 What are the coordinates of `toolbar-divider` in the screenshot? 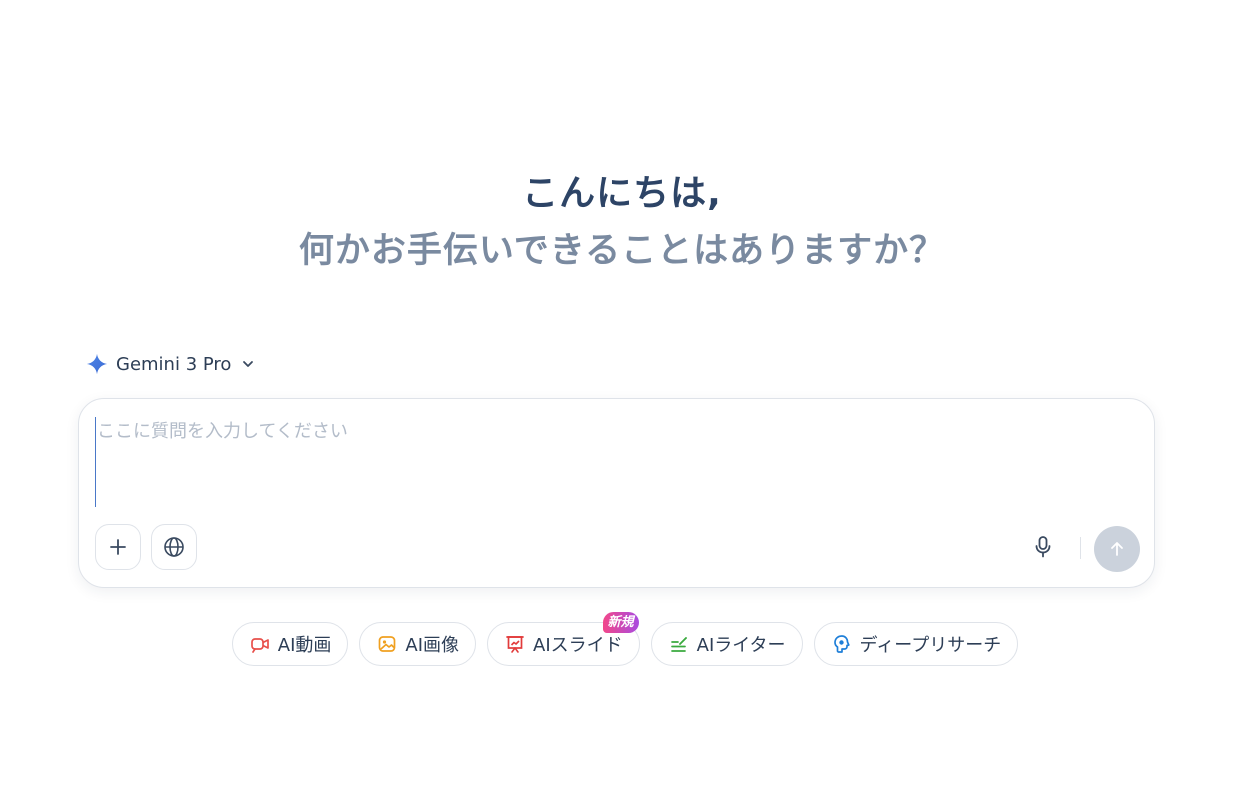 It's located at (1080, 548).